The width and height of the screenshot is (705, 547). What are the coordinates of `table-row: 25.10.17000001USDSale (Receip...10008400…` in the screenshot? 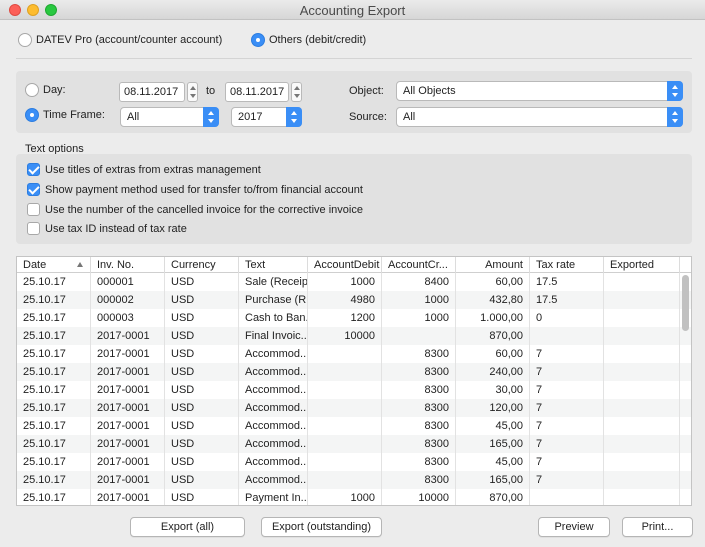 It's located at (354, 282).